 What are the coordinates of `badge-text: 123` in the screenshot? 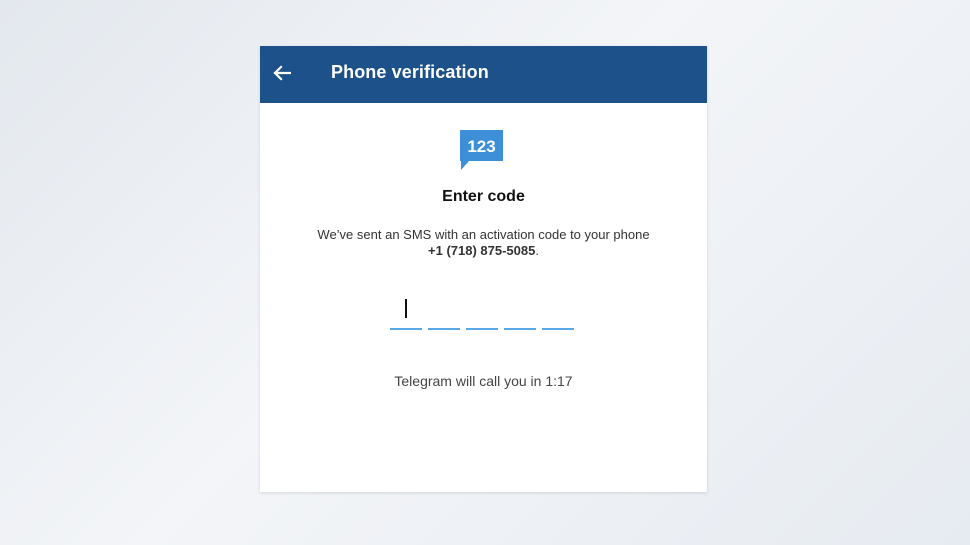 It's located at (481, 146).